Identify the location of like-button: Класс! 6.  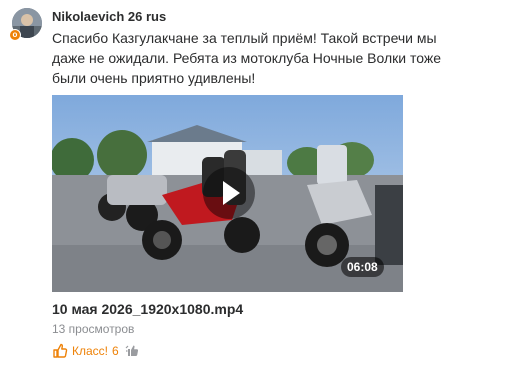
(96, 351).